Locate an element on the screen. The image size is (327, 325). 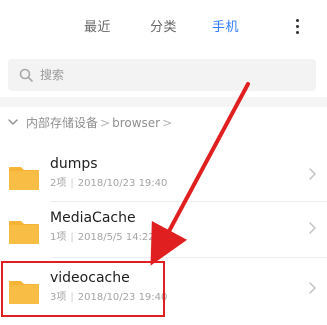
breadcrumb-root: 内部存储设备 is located at coordinates (62, 123).